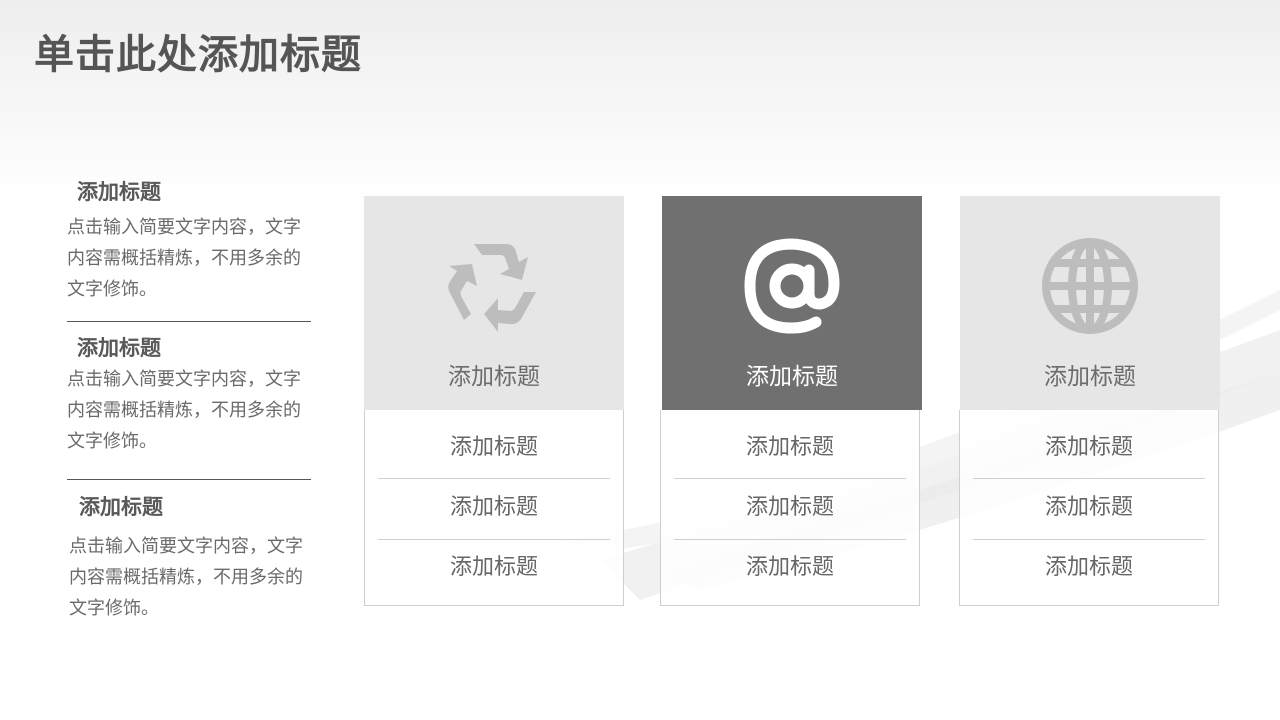  Describe the element at coordinates (492, 288) in the screenshot. I see `recycle-icon` at that location.